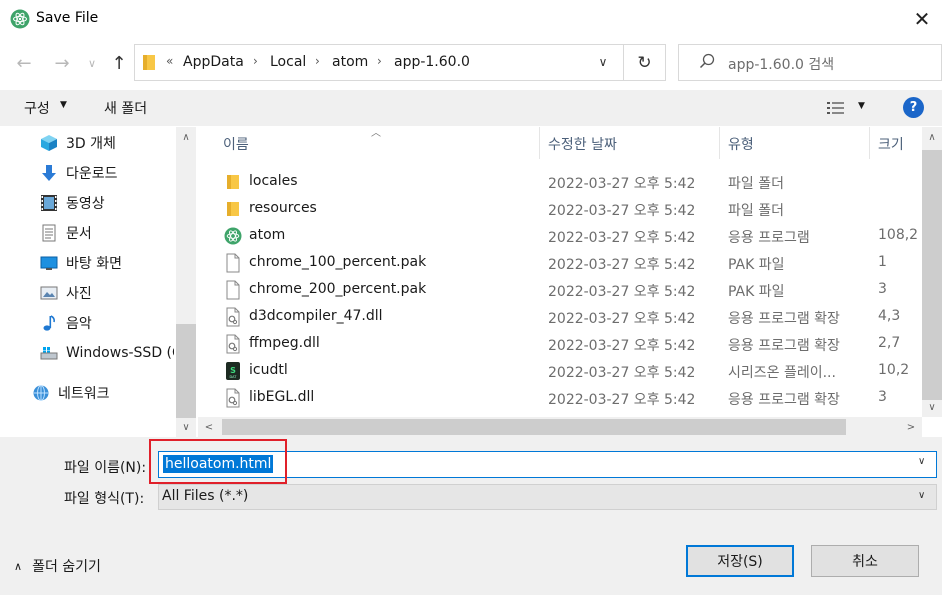 The width and height of the screenshot is (942, 595). I want to click on breadcrumb-app-version: app-1.60.0, so click(432, 62).